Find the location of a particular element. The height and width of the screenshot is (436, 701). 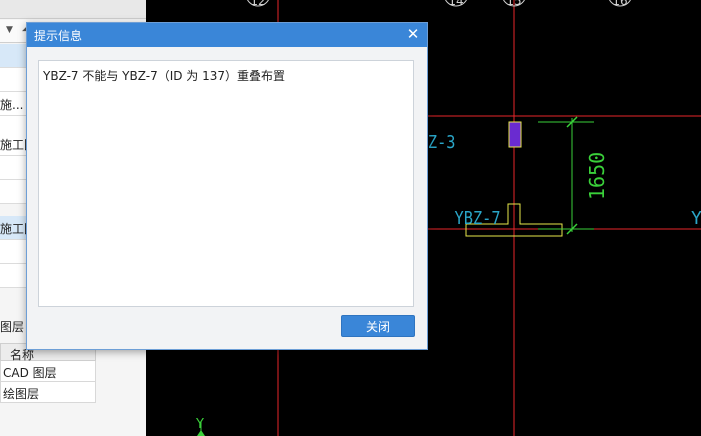

layer-table: 名称 CAD 图层 绘图层 is located at coordinates (48, 373).